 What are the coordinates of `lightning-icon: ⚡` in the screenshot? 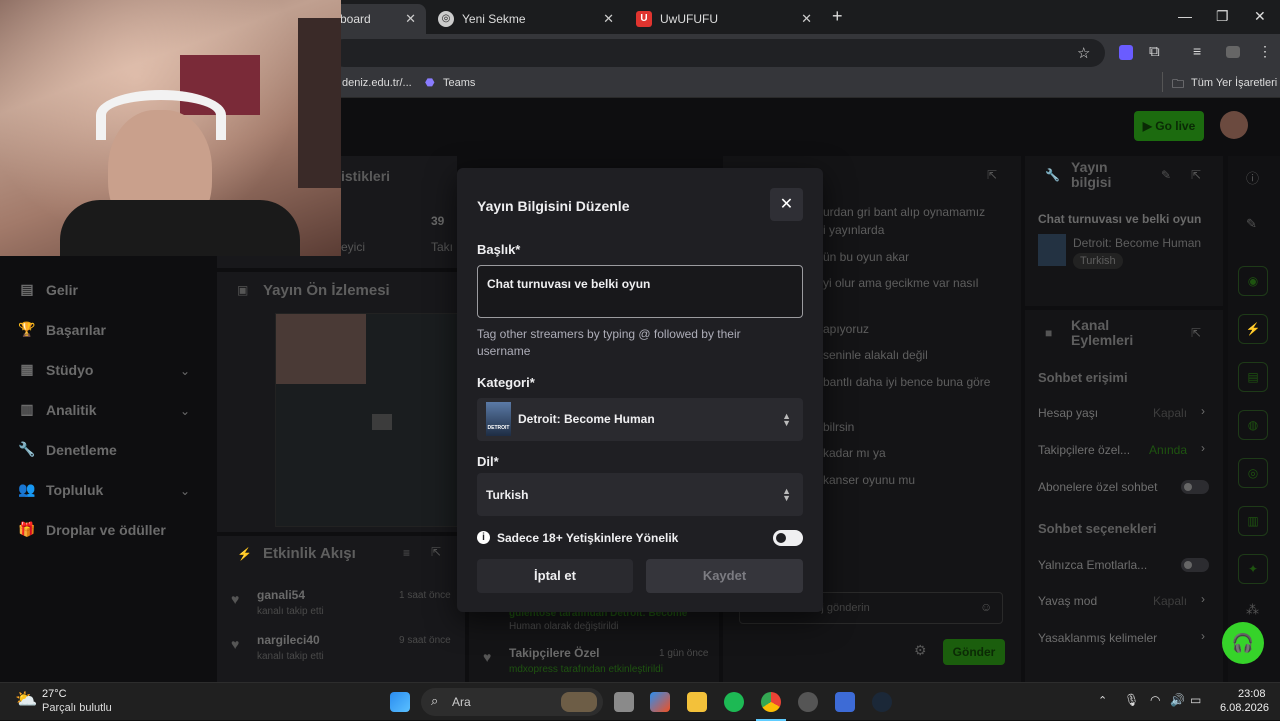 It's located at (1253, 329).